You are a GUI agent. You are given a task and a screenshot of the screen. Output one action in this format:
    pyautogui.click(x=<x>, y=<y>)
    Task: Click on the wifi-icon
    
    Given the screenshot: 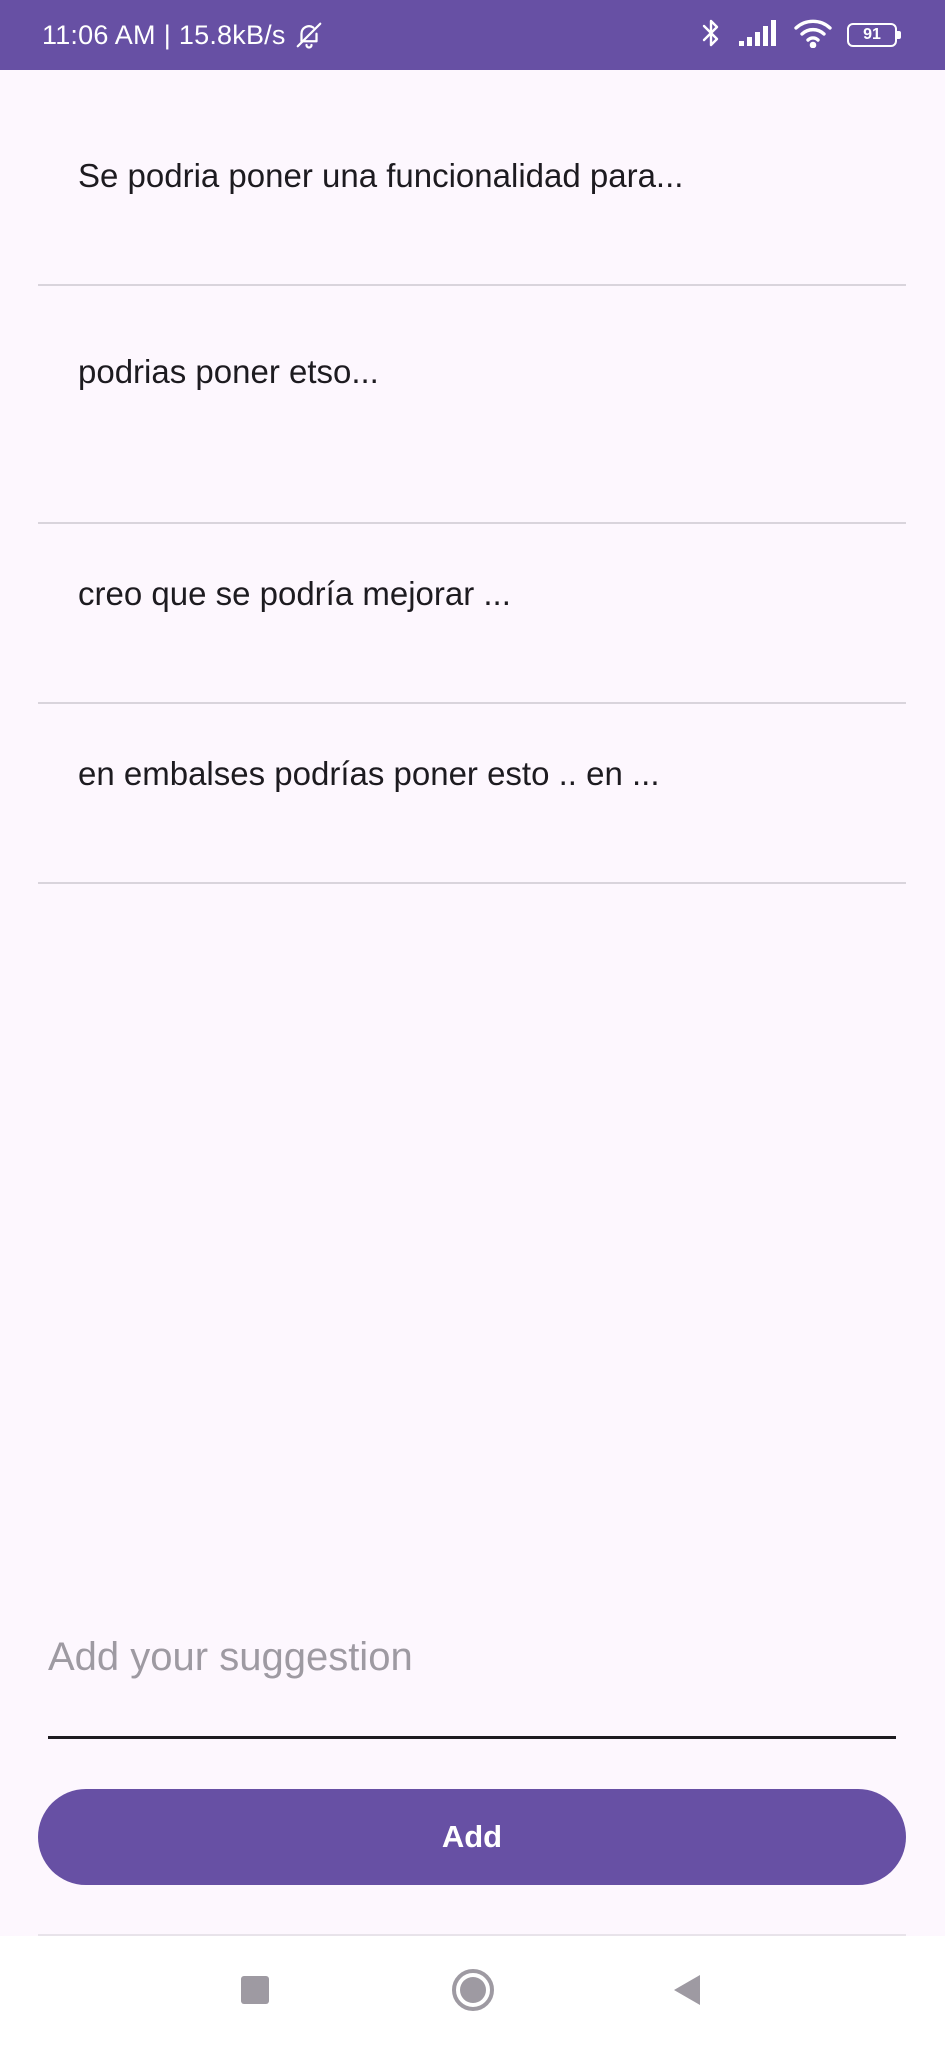 What is the action you would take?
    pyautogui.click(x=813, y=35)
    